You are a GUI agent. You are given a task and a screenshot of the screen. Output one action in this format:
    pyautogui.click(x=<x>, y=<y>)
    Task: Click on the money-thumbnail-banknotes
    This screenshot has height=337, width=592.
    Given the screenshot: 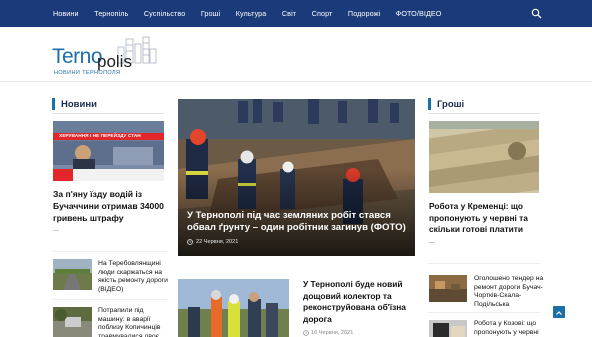 What is the action you would take?
    pyautogui.click(x=484, y=157)
    